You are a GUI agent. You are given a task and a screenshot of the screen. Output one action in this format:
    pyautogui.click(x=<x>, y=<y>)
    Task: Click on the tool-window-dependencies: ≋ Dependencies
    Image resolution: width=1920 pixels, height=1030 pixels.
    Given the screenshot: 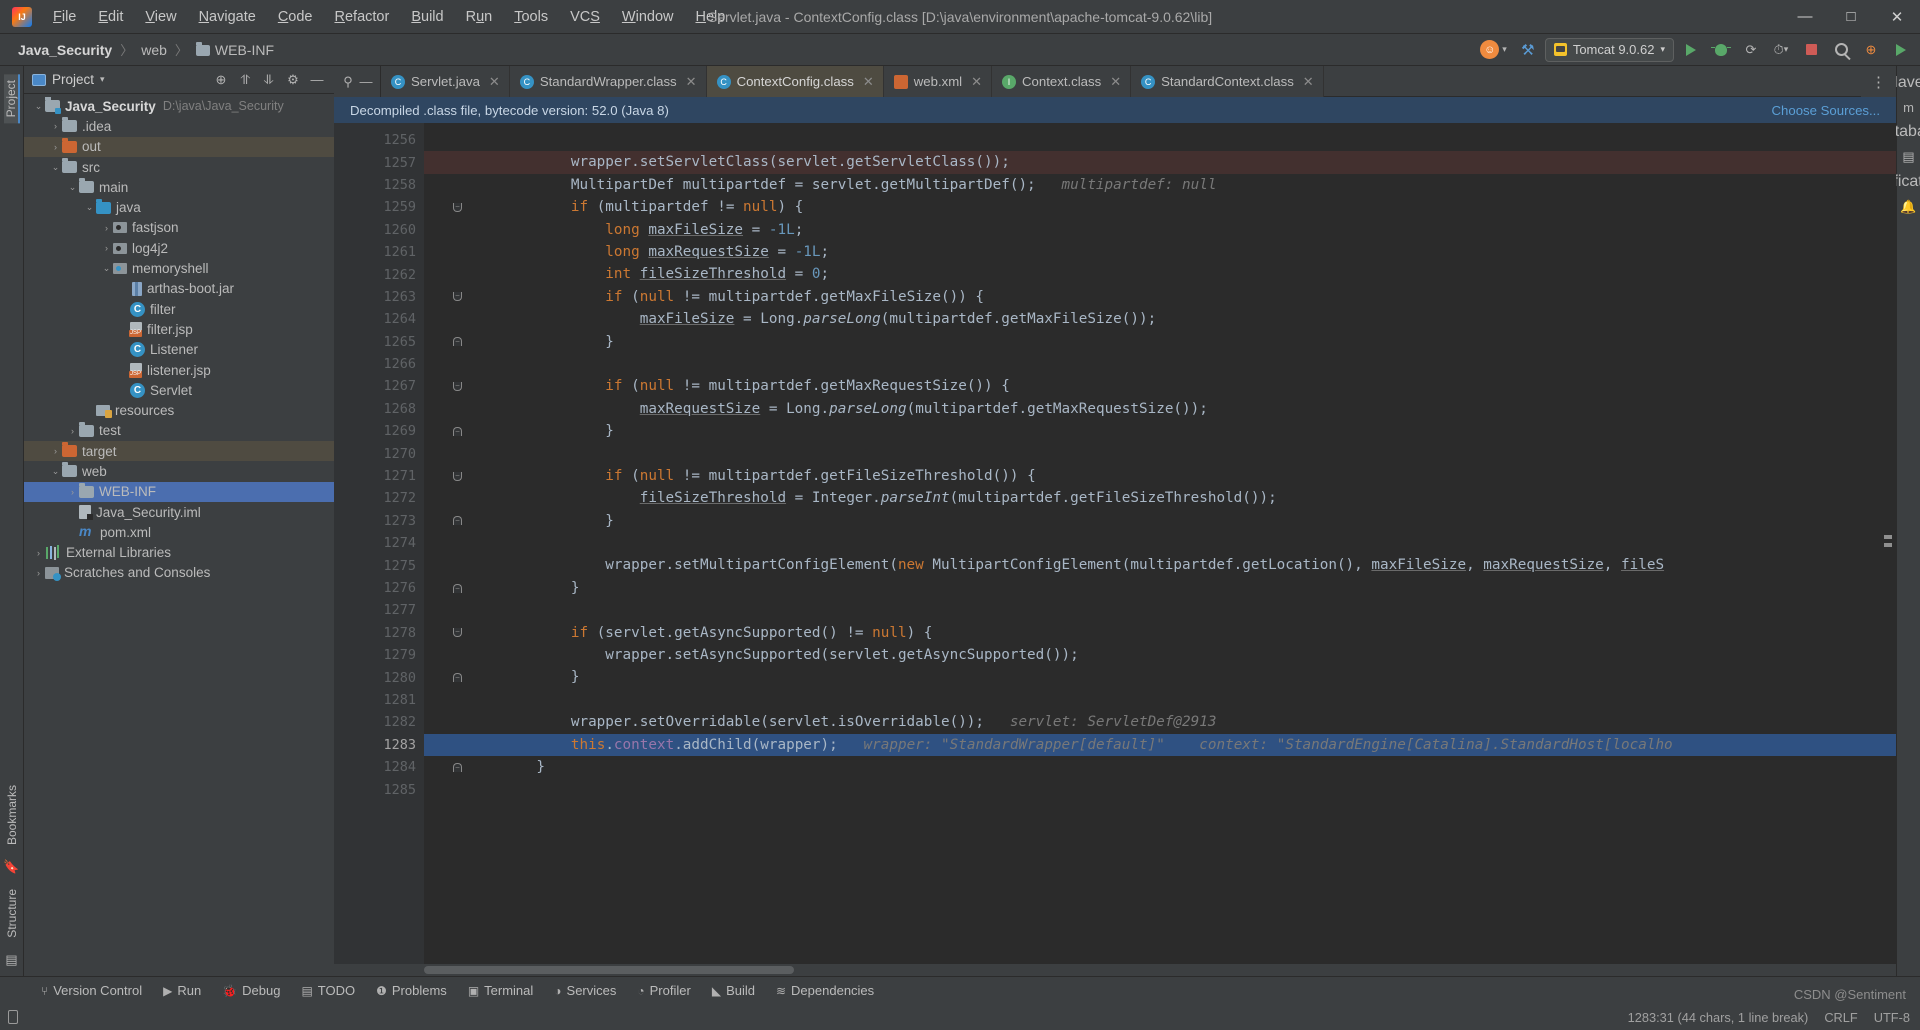 What is the action you would take?
    pyautogui.click(x=825, y=990)
    